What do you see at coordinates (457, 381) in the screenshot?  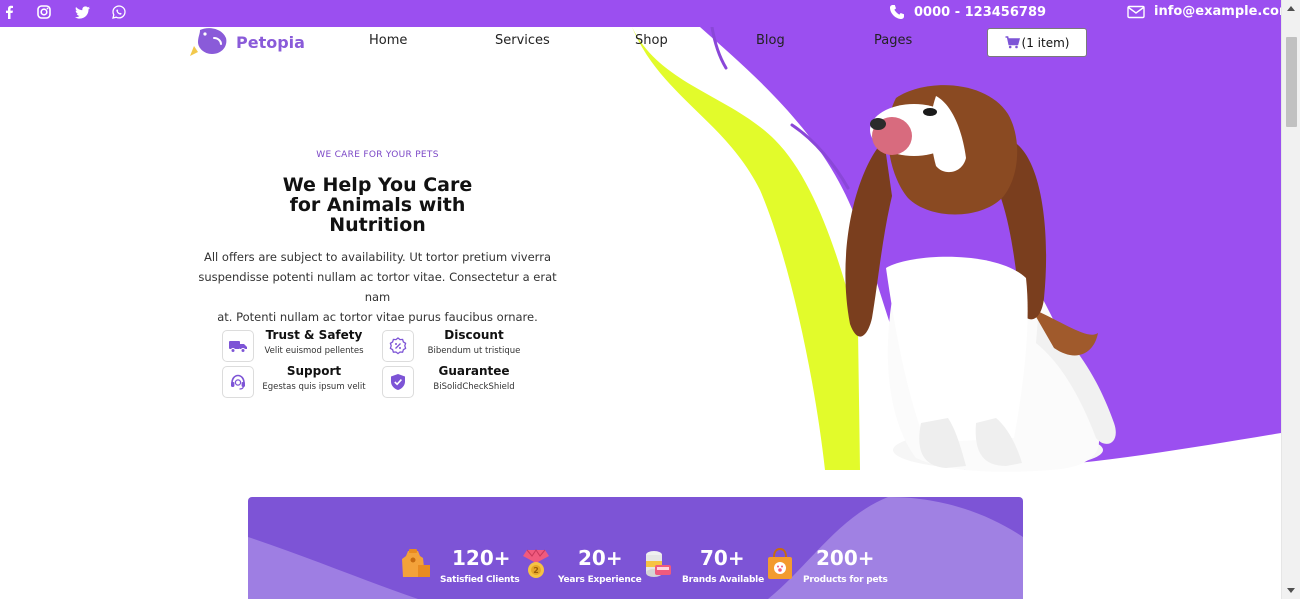 I see `feature-guarantee: Guarantee BiSolidCheckShield` at bounding box center [457, 381].